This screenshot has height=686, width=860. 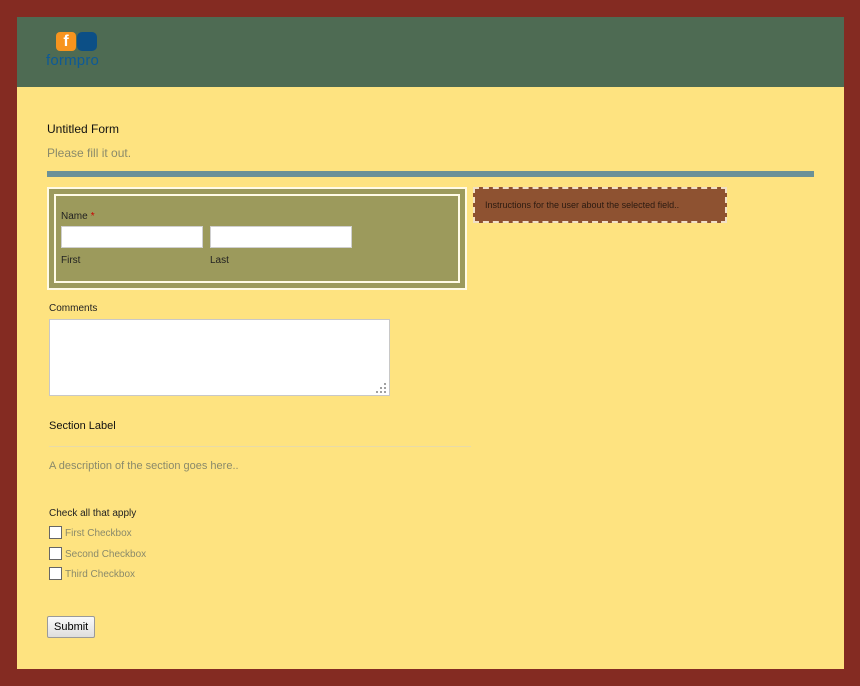 I want to click on checkbox-label: First Checkbox, so click(x=98, y=533).